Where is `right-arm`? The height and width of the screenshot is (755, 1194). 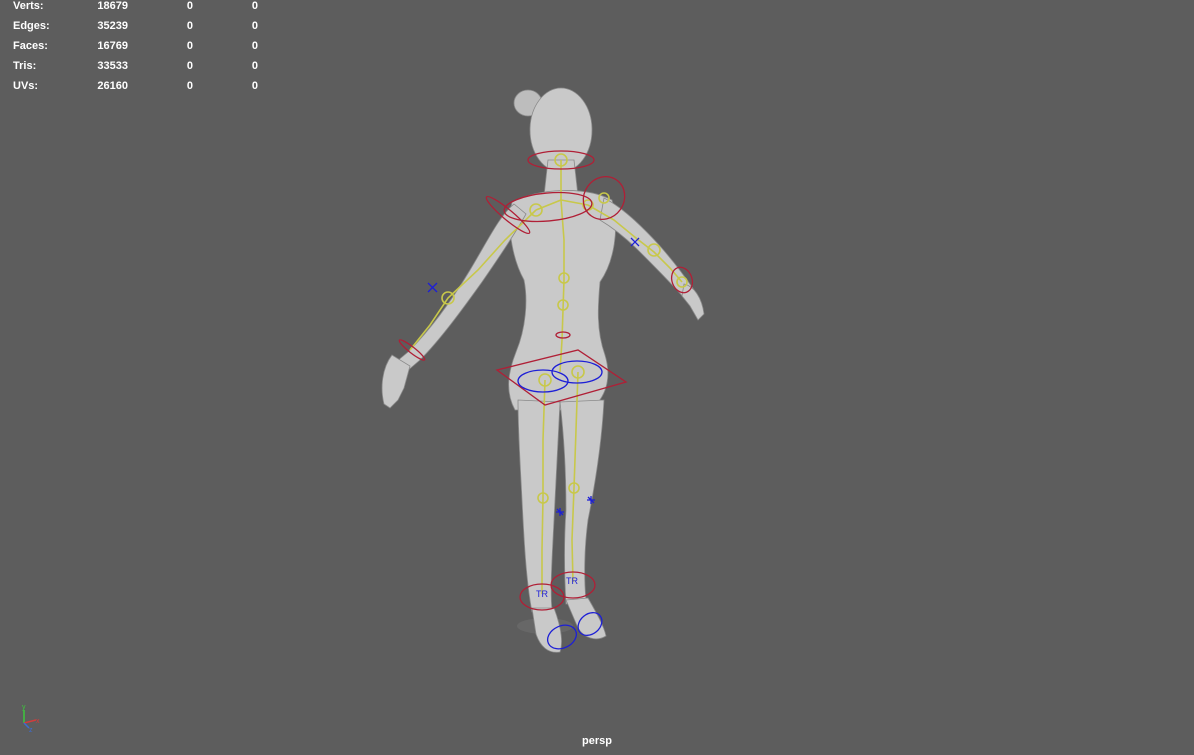 right-arm is located at coordinates (461, 288).